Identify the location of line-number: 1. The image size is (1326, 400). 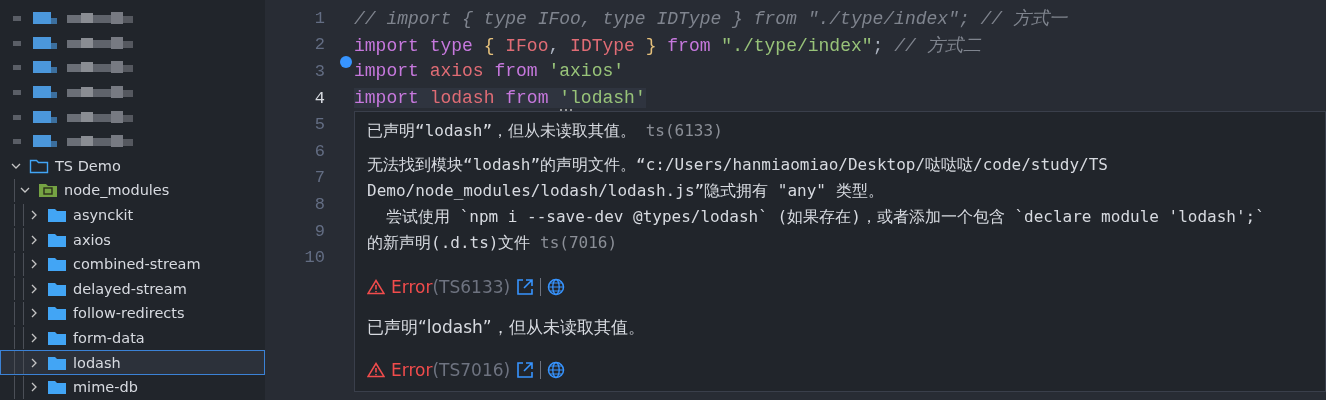
(319, 18).